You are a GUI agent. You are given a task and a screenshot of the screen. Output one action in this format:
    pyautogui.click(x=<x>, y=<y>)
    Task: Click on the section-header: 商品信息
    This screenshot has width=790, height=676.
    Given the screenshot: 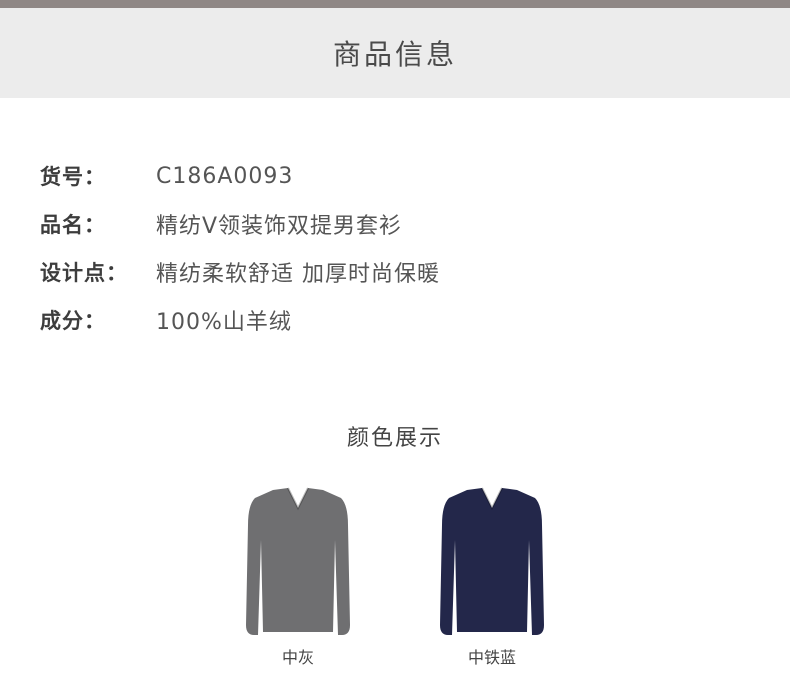 What is the action you would take?
    pyautogui.click(x=395, y=53)
    